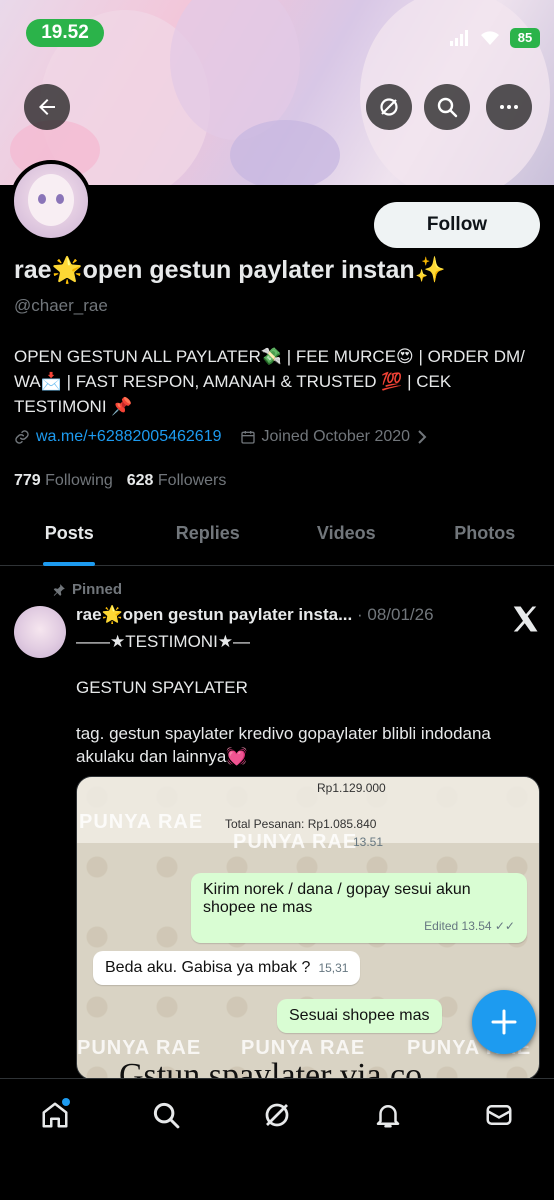 The image size is (554, 1200). What do you see at coordinates (422, 437) in the screenshot?
I see `chevron-right-icon` at bounding box center [422, 437].